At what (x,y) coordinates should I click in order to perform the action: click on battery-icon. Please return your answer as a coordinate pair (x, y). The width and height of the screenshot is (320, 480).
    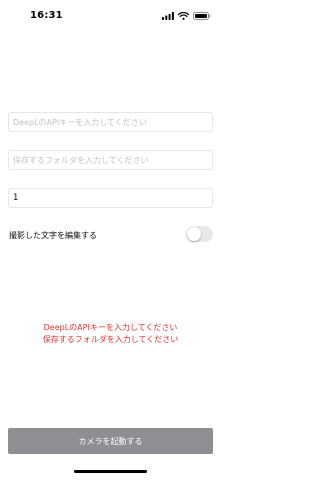
    Looking at the image, I should click on (202, 16).